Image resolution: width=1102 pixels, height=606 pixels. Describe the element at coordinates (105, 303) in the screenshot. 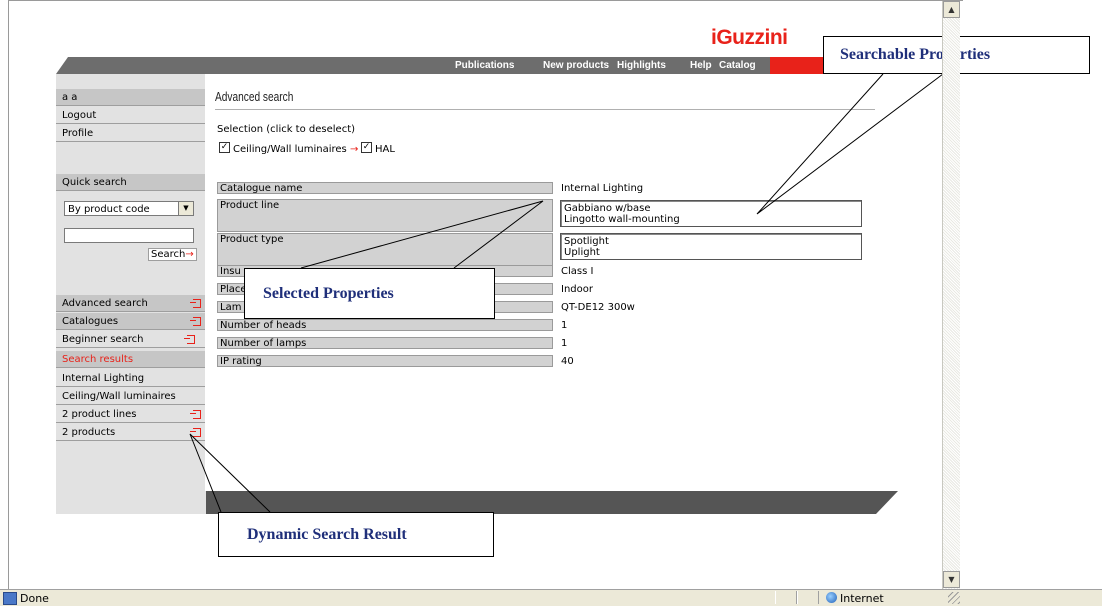

I see `sidebar-advanced-search-label: Advanced search` at that location.